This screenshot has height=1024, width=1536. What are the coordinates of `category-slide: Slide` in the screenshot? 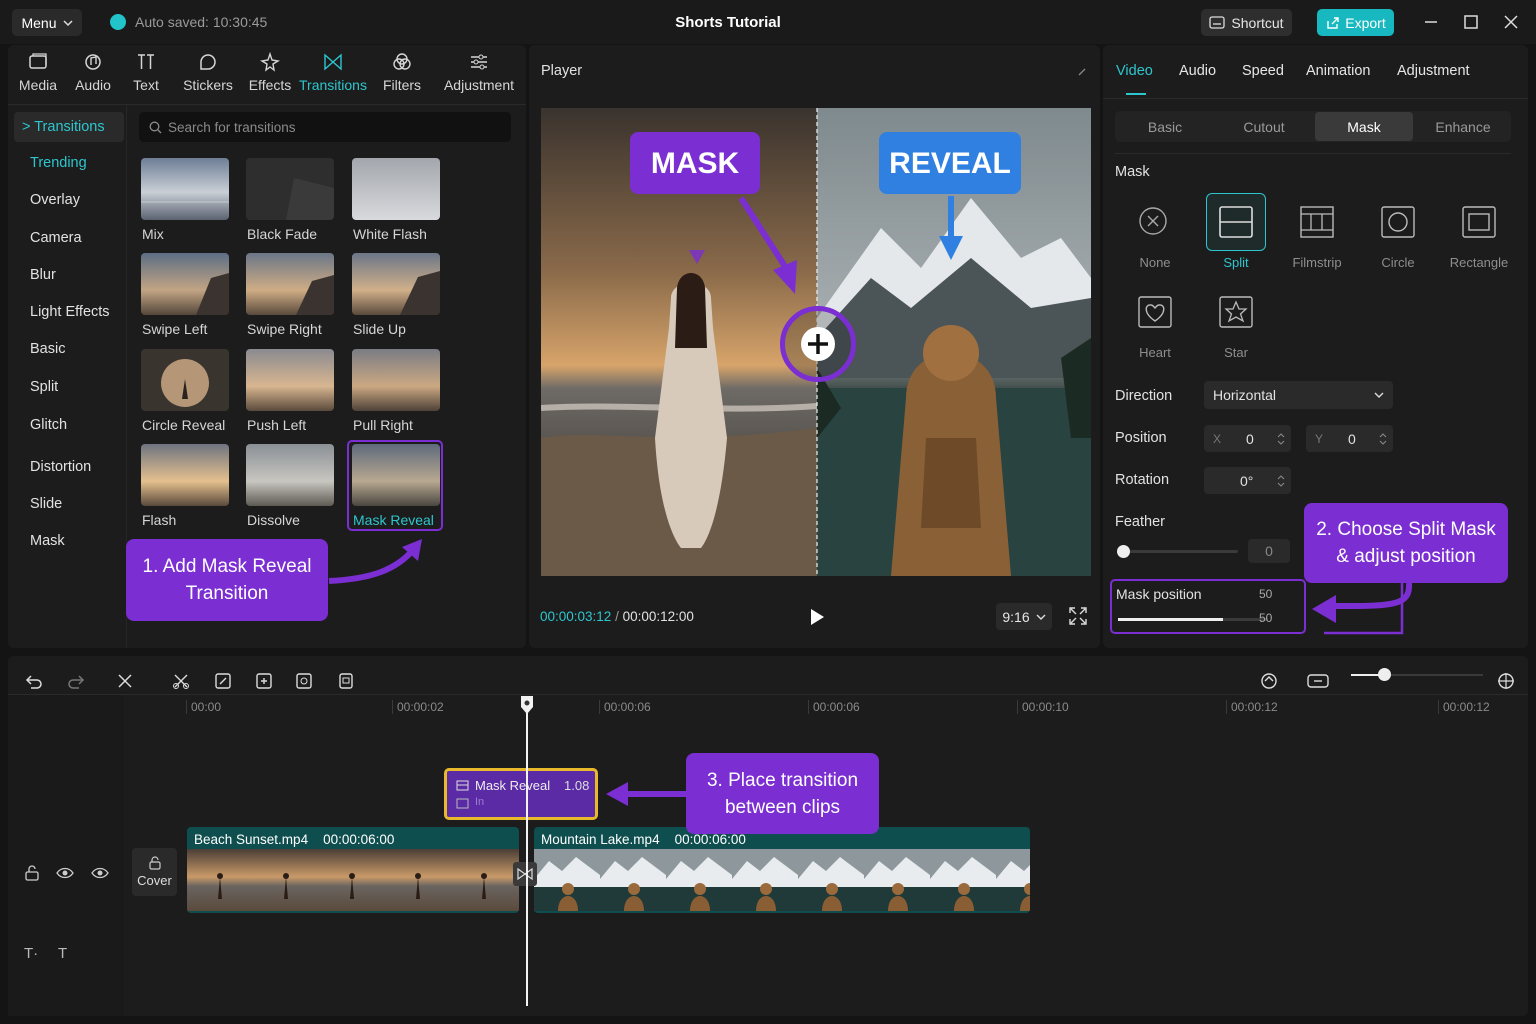 It's located at (72, 504).